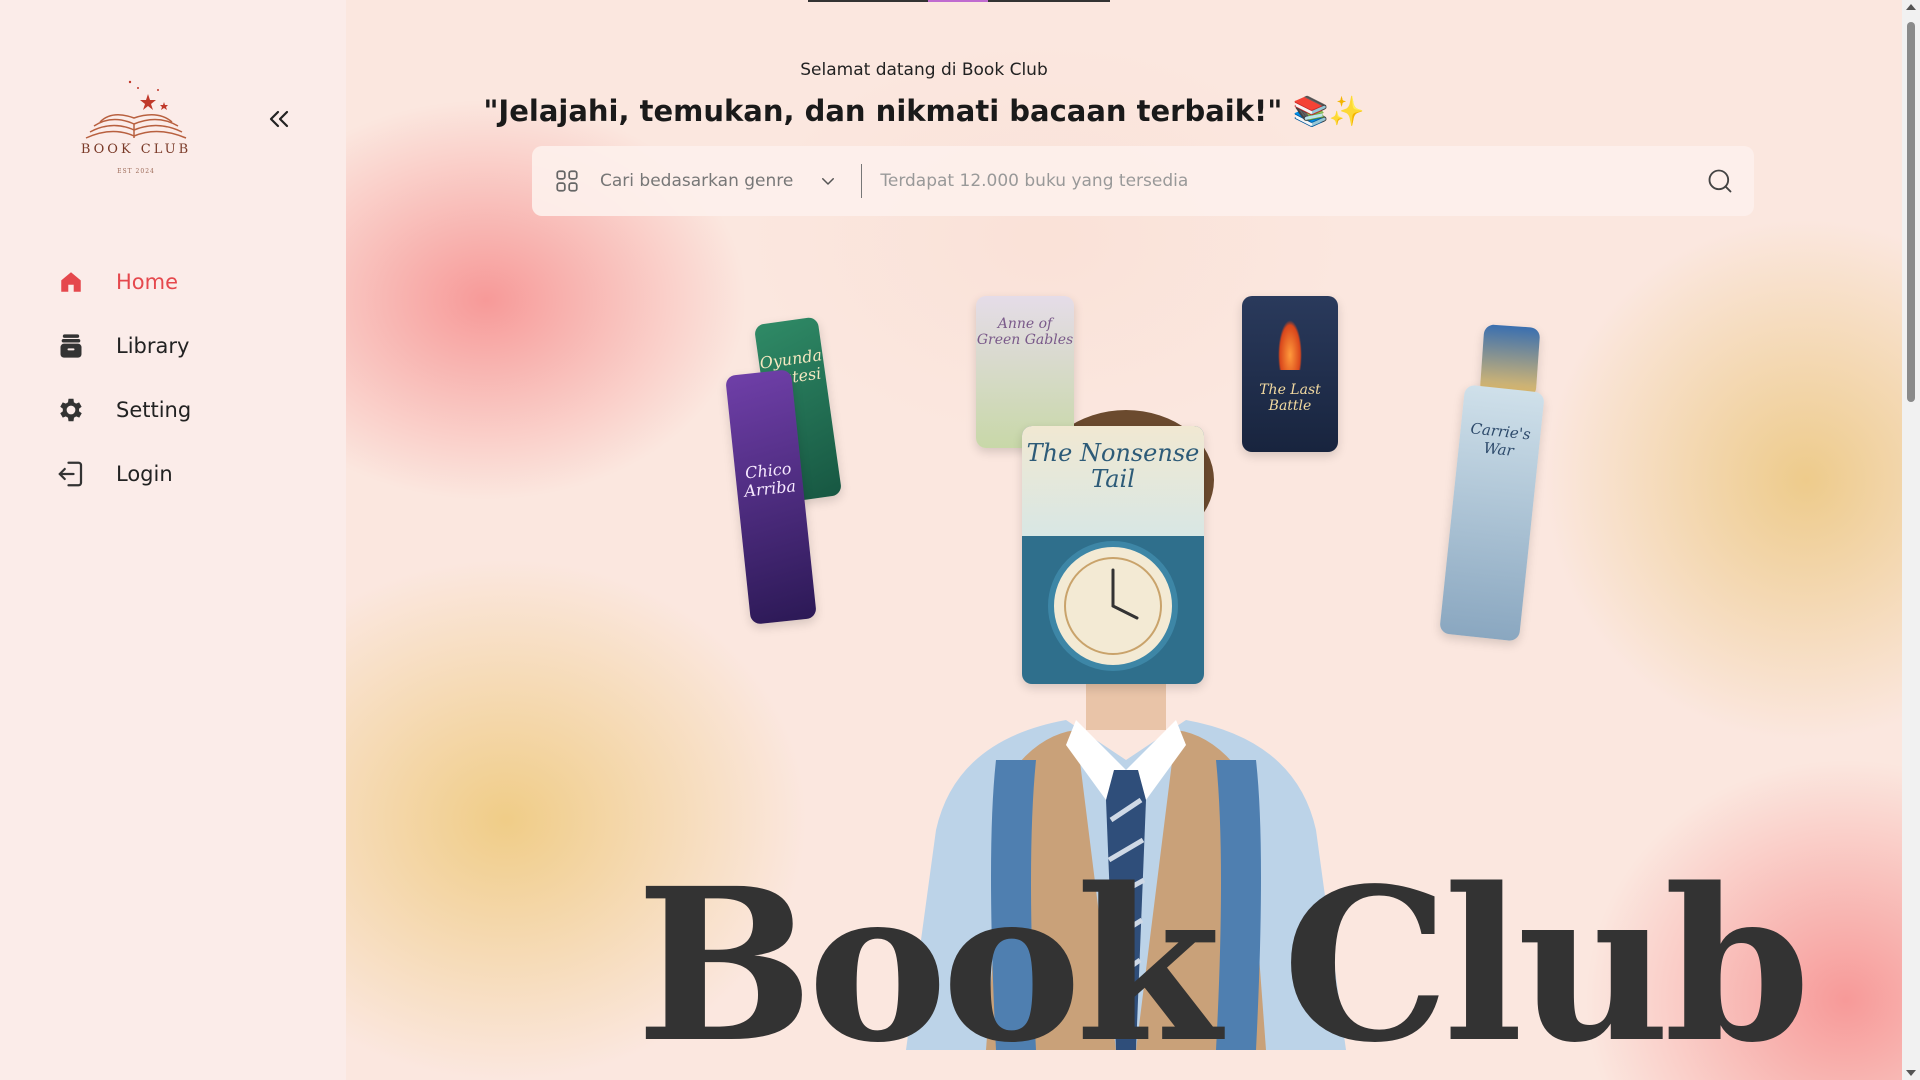  What do you see at coordinates (1911, 1073) in the screenshot?
I see `scroll-down-arrow-icon` at bounding box center [1911, 1073].